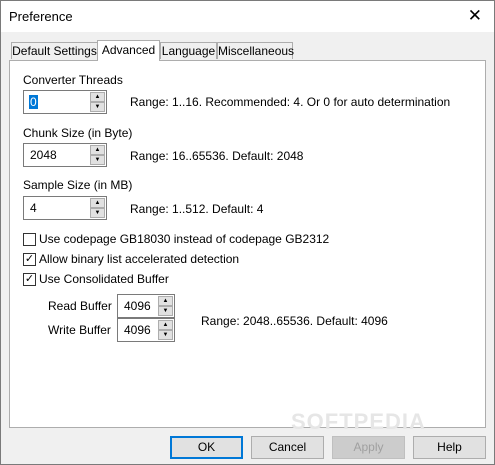 The width and height of the screenshot is (495, 465). Describe the element at coordinates (449, 447) in the screenshot. I see `help-button: Help` at that location.